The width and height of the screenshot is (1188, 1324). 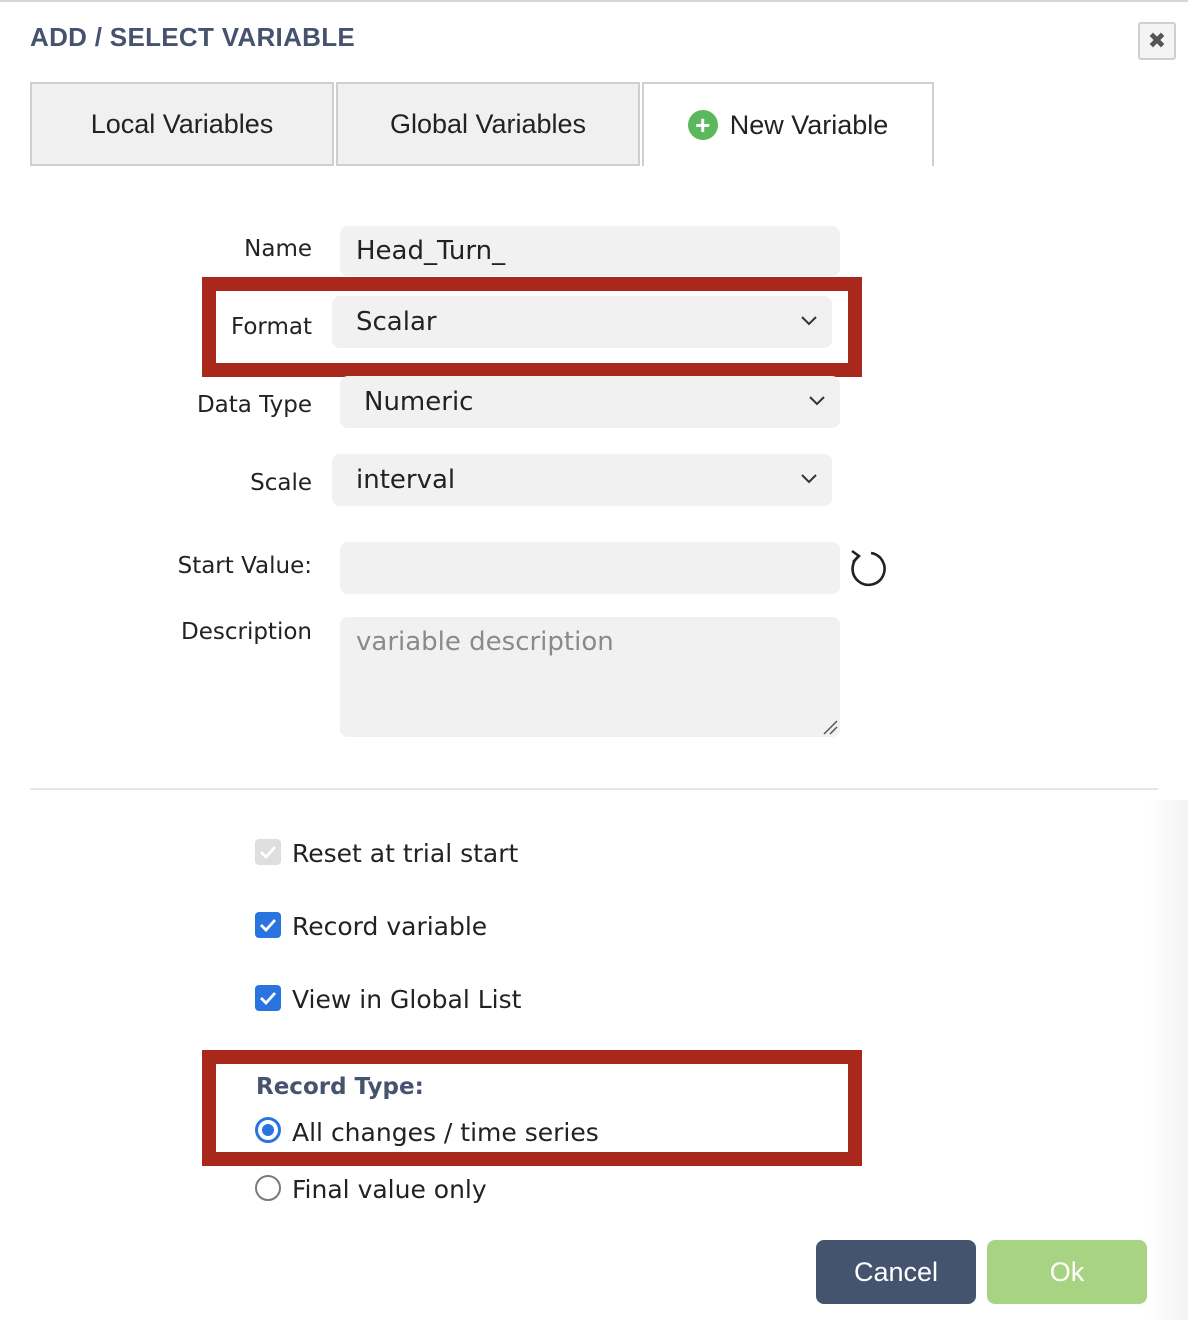 I want to click on tab-local-variables: Local Variables, so click(x=182, y=124).